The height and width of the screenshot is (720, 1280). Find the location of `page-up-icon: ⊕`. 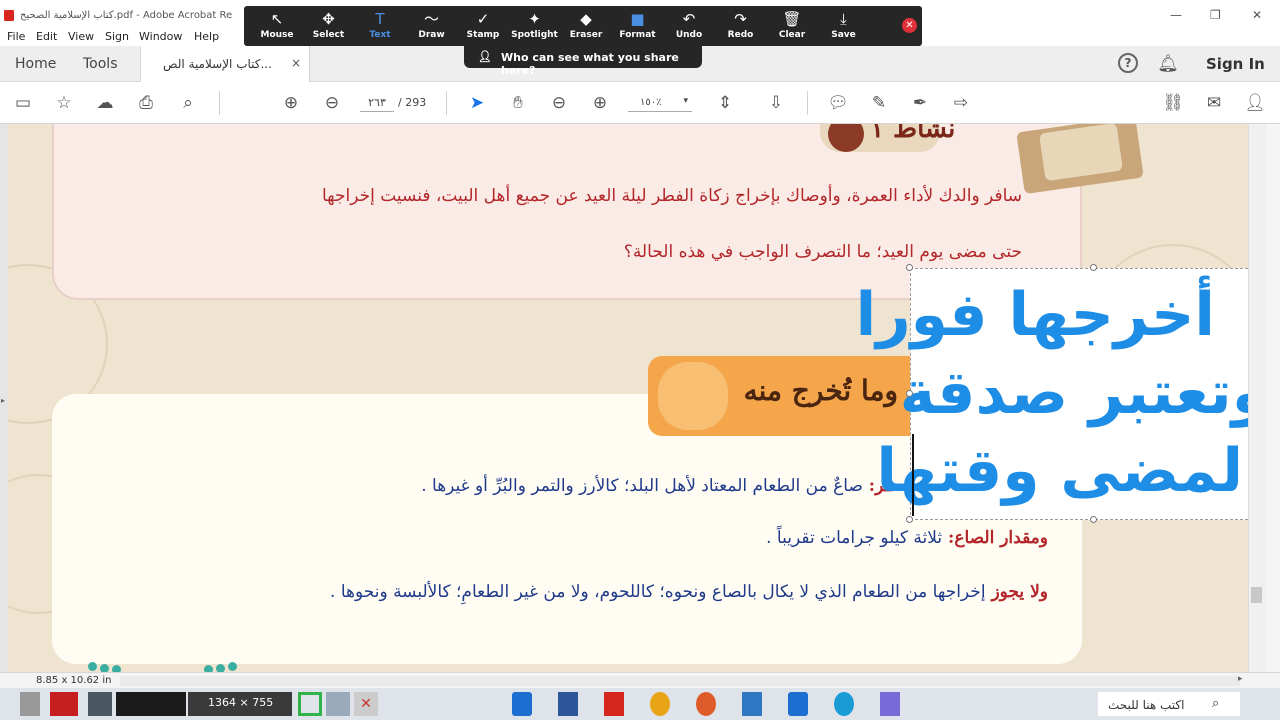

page-up-icon: ⊕ is located at coordinates (291, 103).